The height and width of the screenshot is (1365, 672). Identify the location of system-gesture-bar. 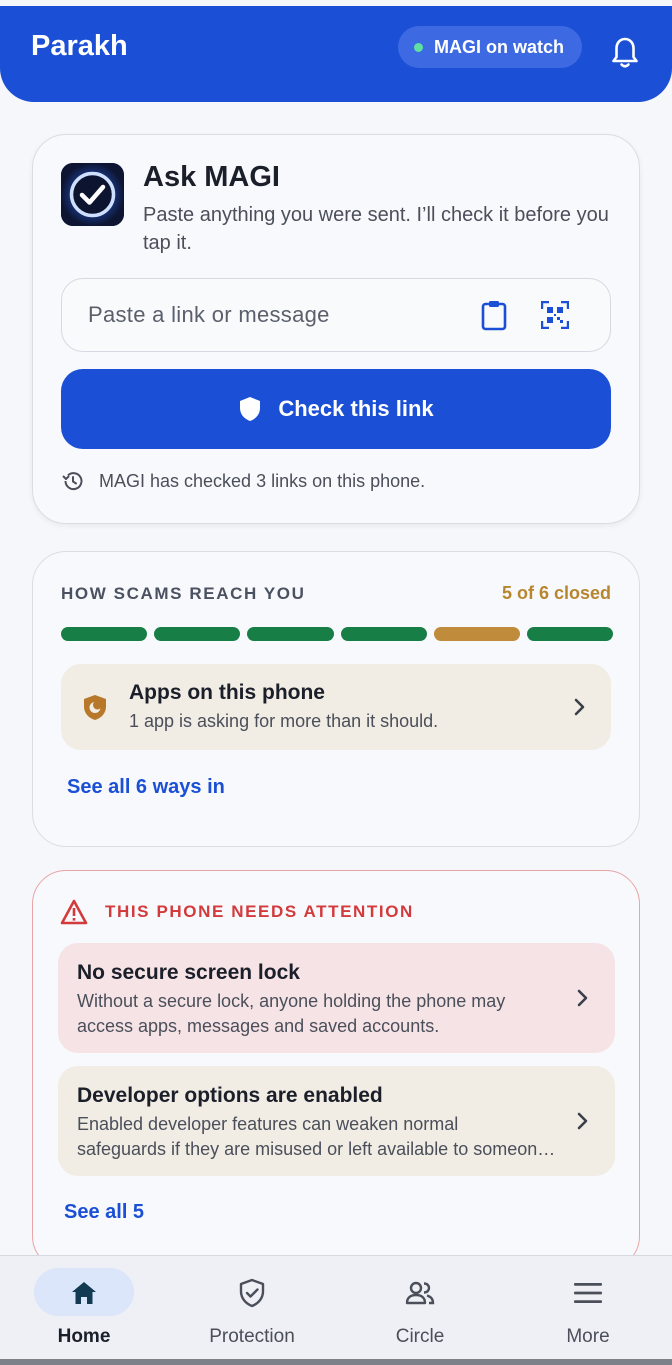
(336, 1362).